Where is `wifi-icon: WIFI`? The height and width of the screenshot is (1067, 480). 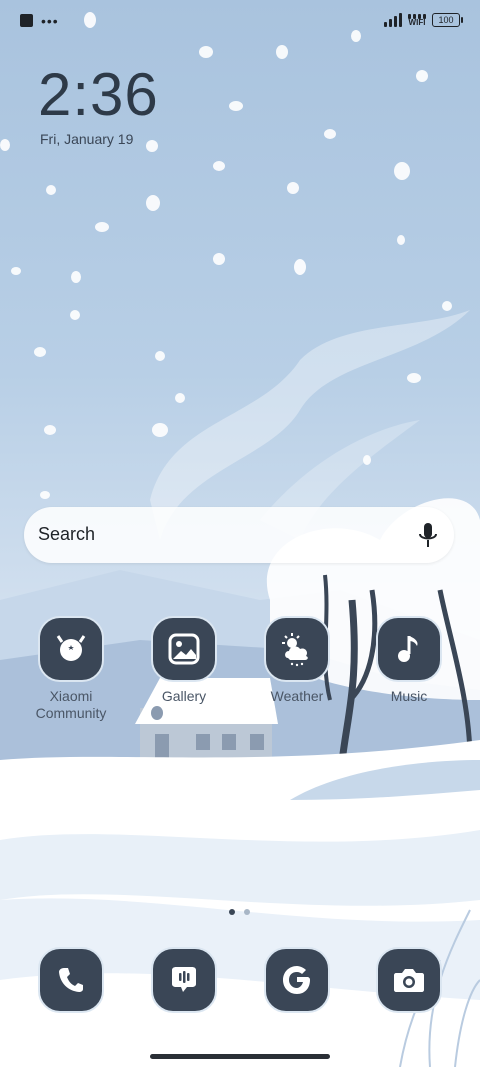
wifi-icon: WIFI is located at coordinates (417, 19).